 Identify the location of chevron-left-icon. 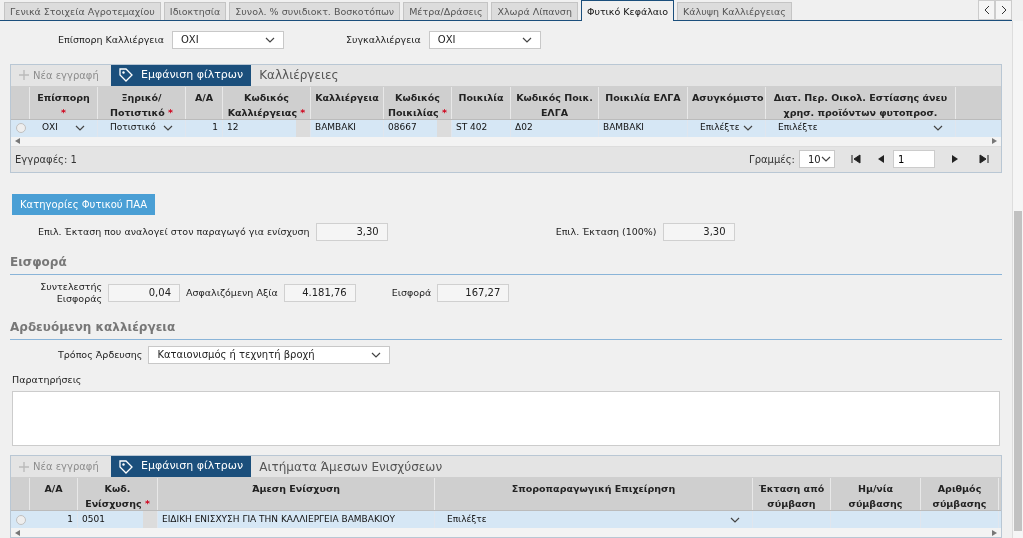
(986, 10).